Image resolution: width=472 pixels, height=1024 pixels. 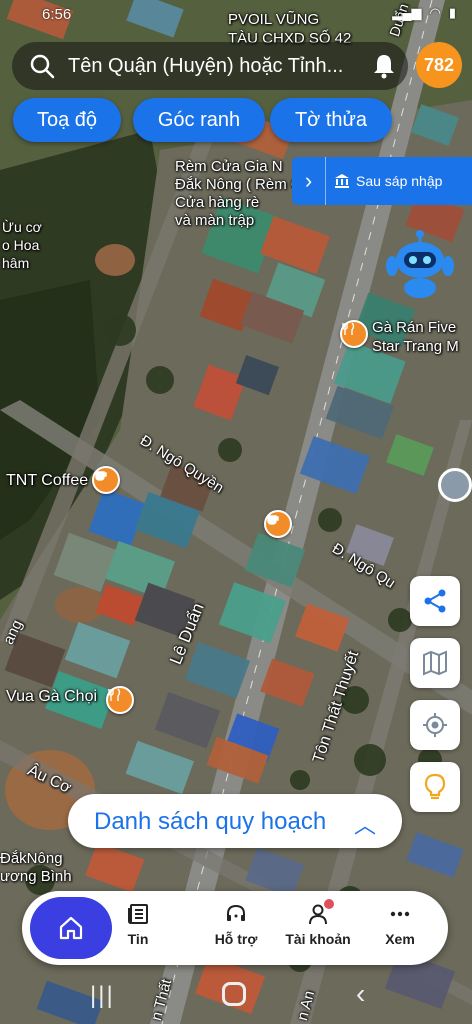 I want to click on nav-account-label: Tài khoản, so click(x=318, y=939).